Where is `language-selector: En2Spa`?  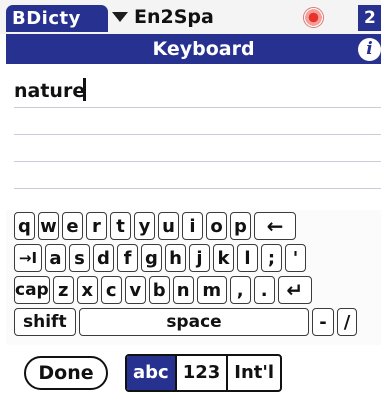 language-selector: En2Spa is located at coordinates (174, 17).